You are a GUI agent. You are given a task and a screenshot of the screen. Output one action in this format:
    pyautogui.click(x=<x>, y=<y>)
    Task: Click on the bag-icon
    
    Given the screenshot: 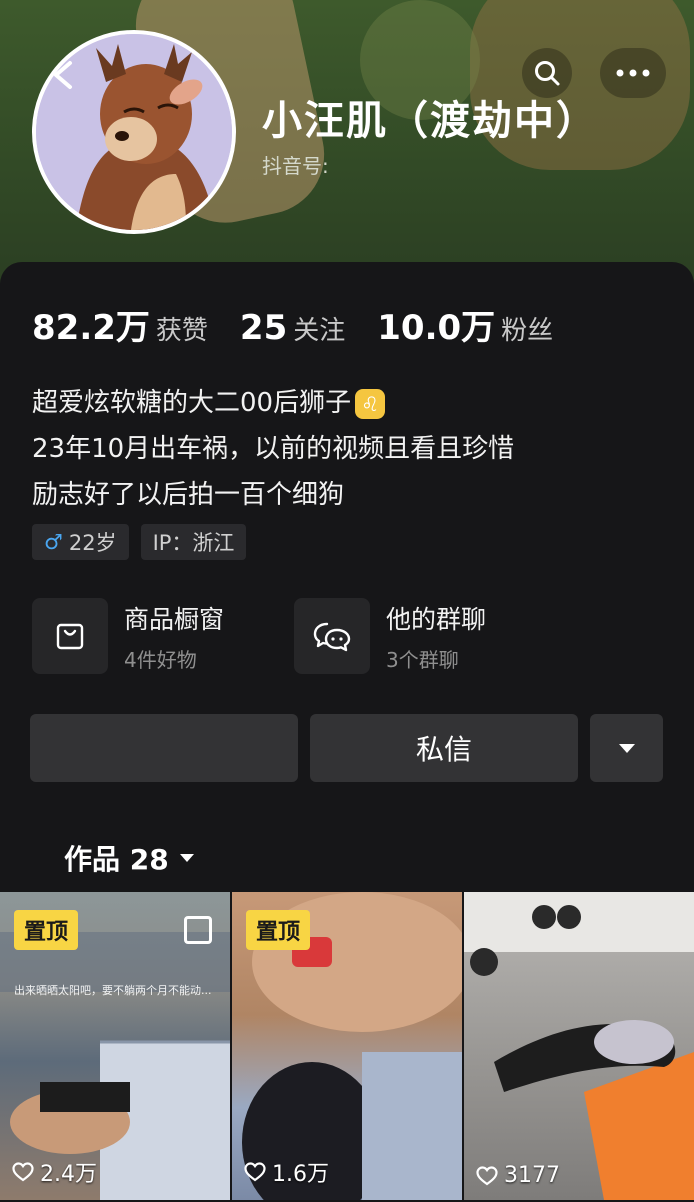 What is the action you would take?
    pyautogui.click(x=70, y=636)
    